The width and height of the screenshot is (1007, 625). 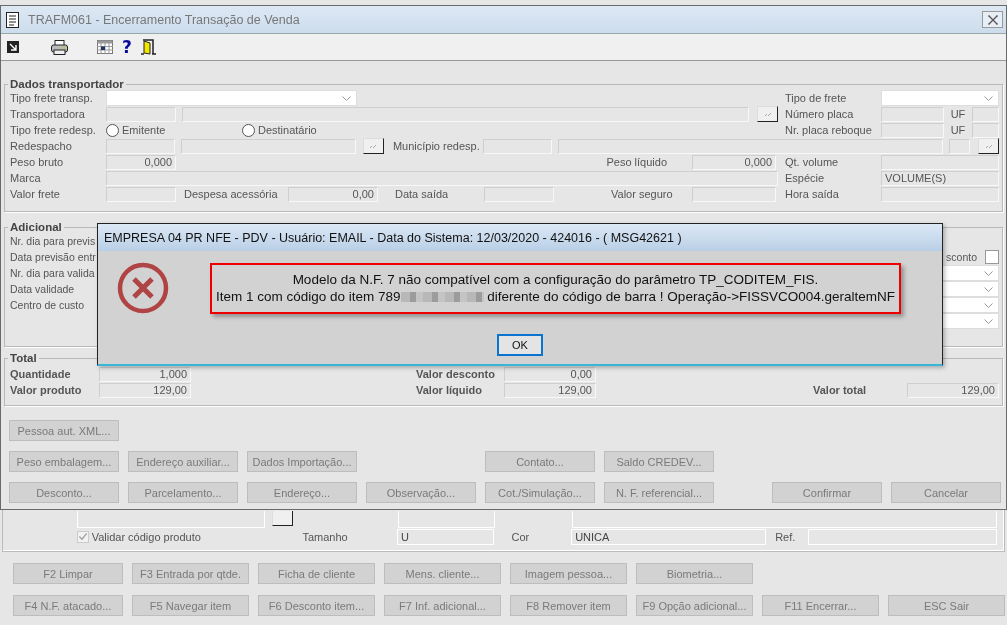 I want to click on field-label: Nr. dia para valida, so click(x=53, y=273).